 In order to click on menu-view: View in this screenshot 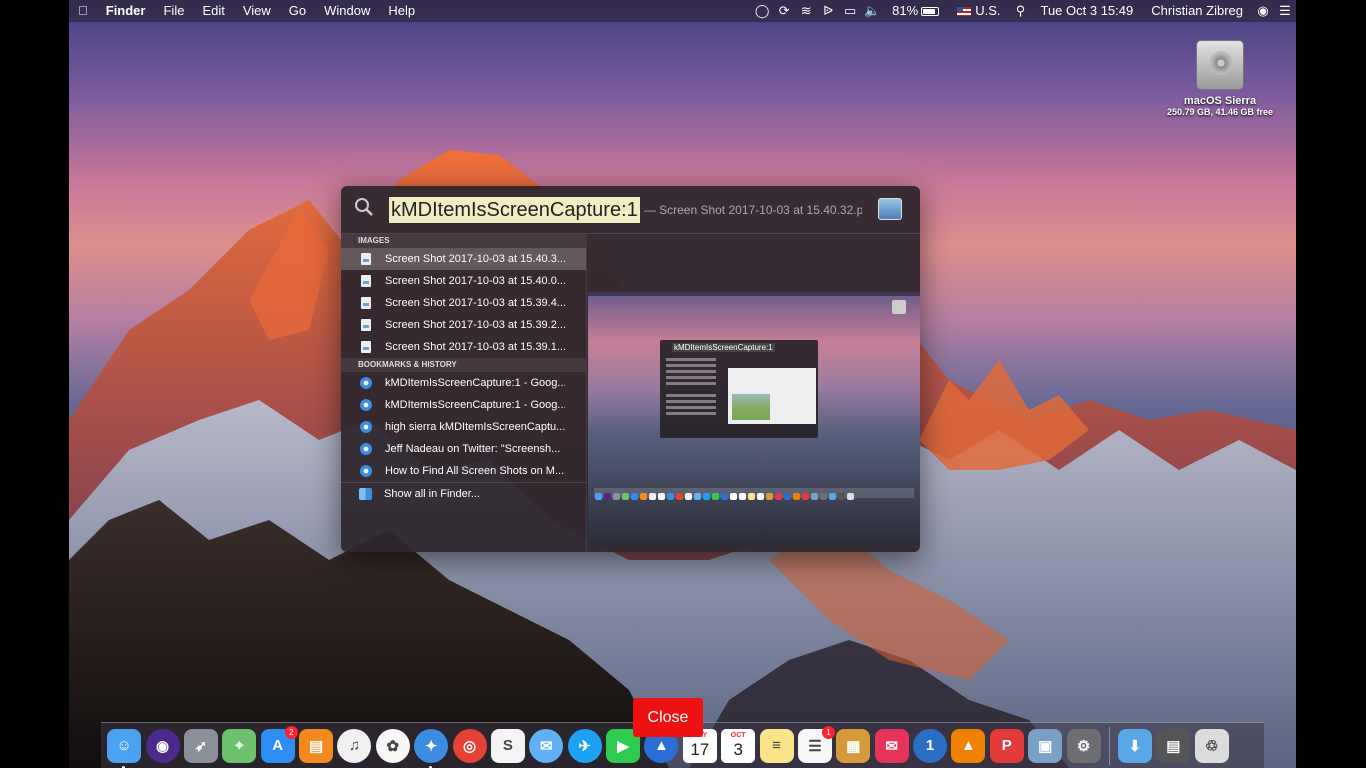, I will do `click(257, 11)`.